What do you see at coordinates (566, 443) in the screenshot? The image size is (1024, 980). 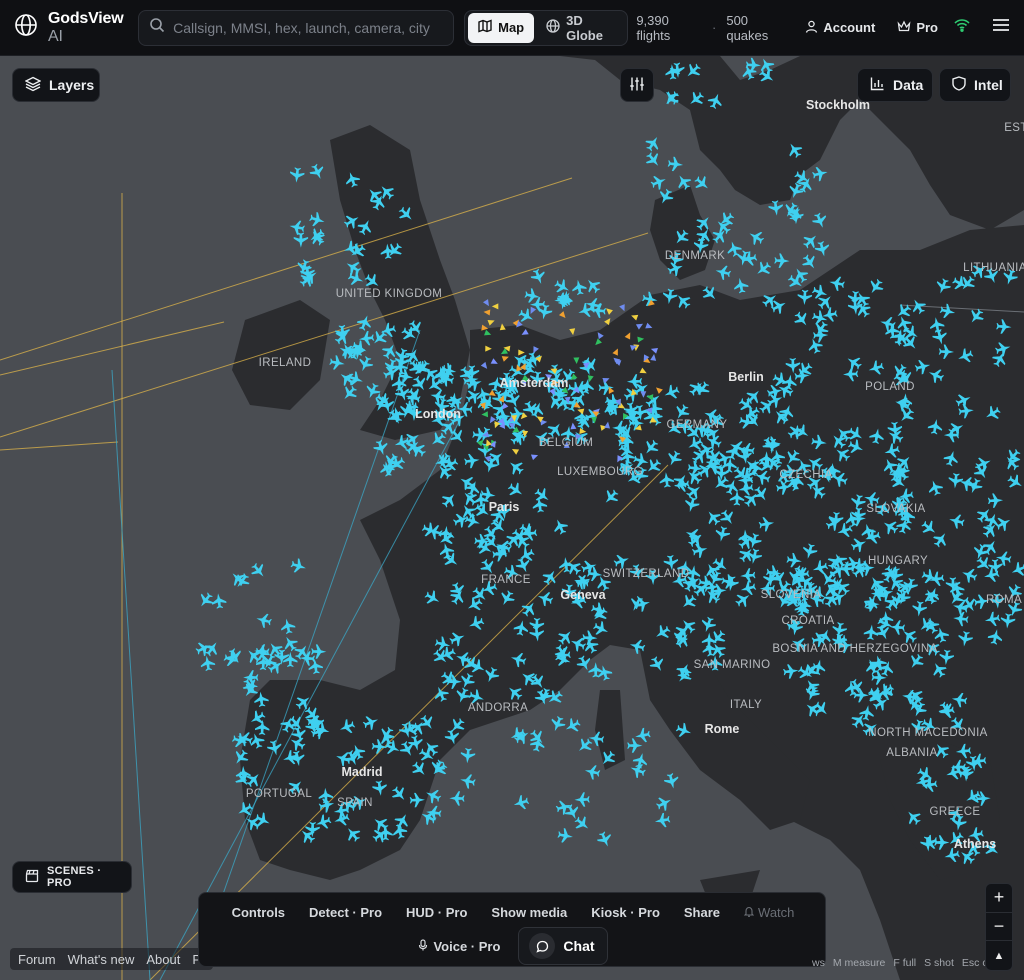 I see `map-label: BELGIUM` at bounding box center [566, 443].